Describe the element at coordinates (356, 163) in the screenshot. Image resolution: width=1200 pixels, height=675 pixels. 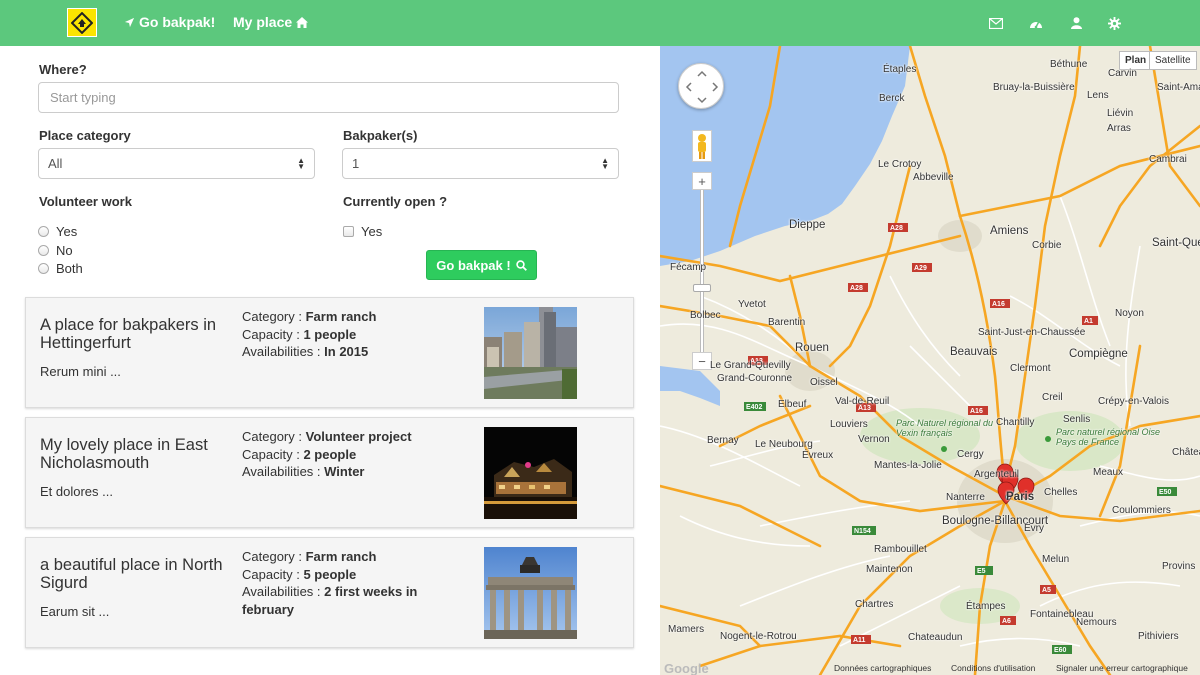
I see `bakpakers-select-value: 1` at that location.